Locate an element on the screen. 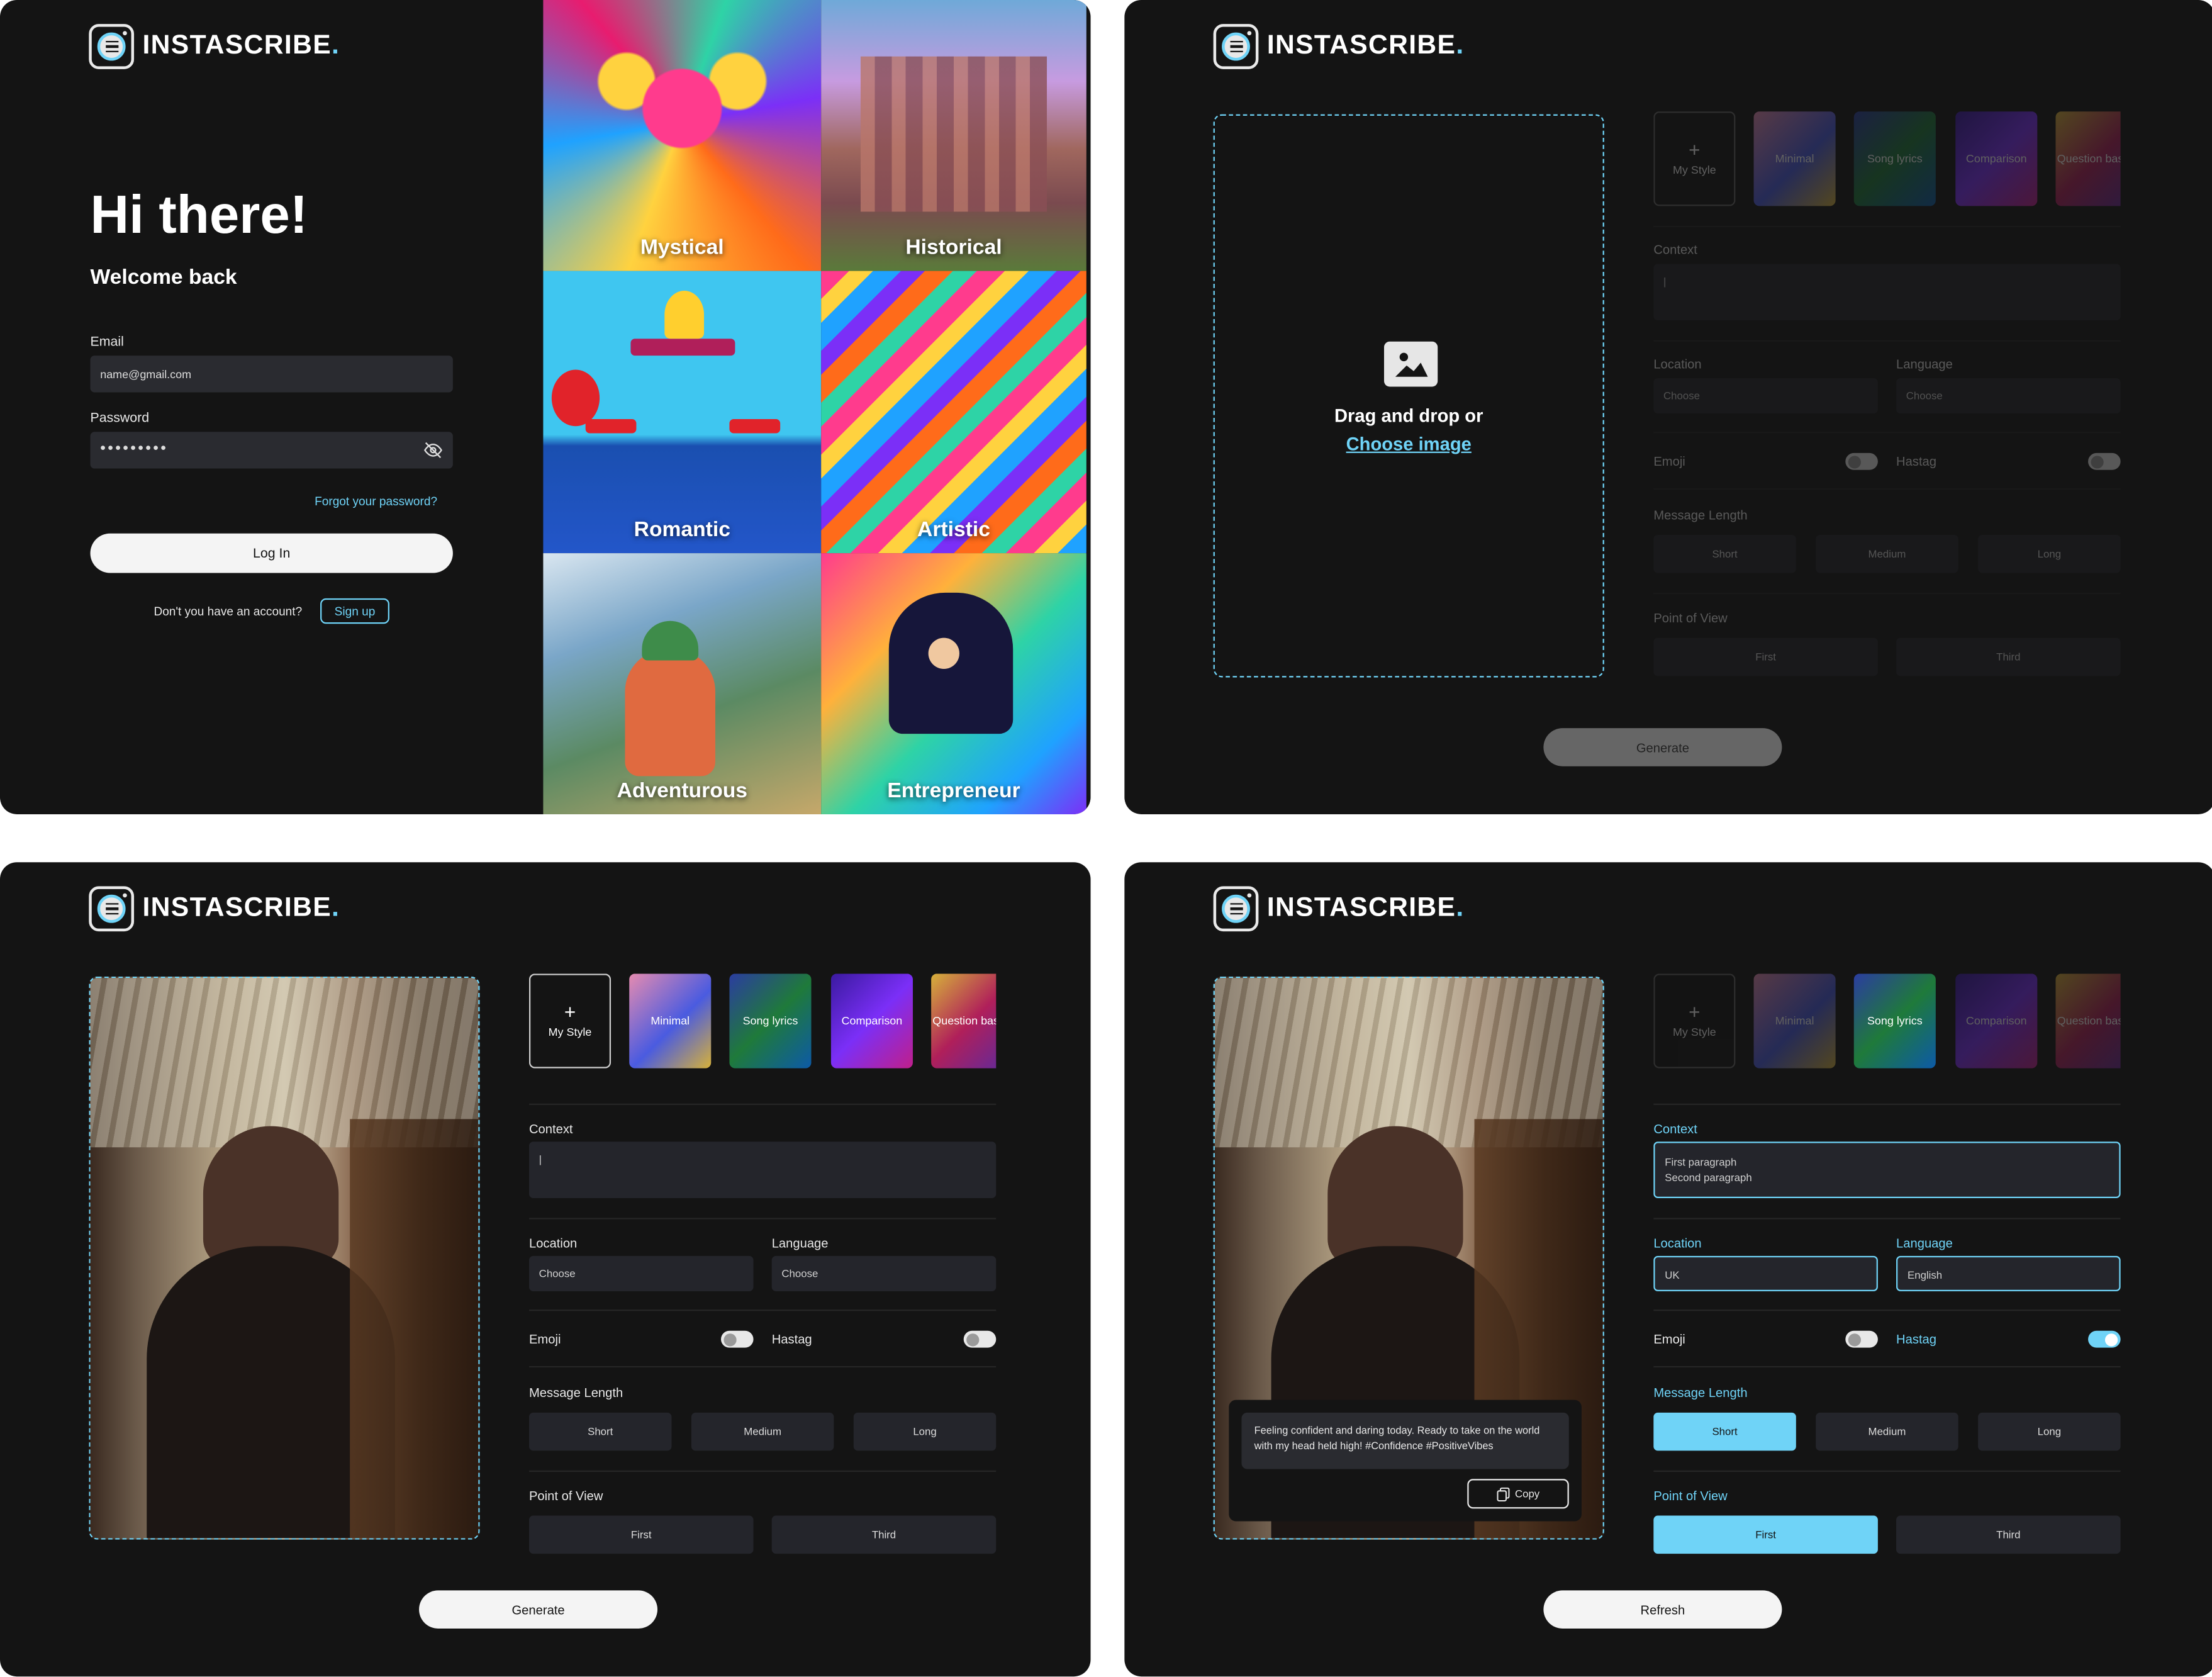  hashtag-label: Hastag is located at coordinates (1916, 1339).